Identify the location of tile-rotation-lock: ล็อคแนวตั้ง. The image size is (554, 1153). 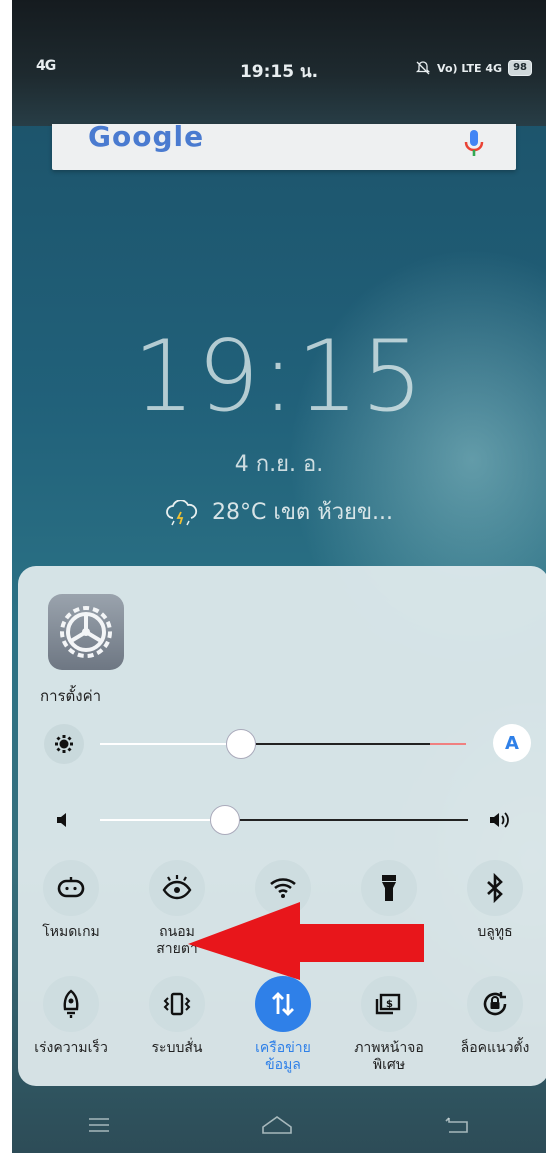
(494, 1016).